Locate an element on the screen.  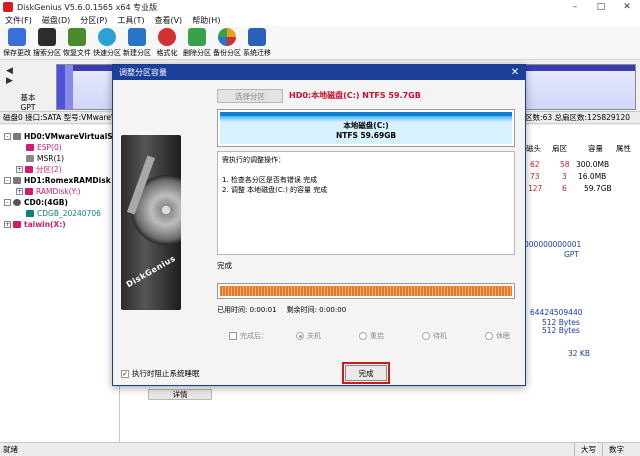
backup-partition-button: 备份分区 is located at coordinates (227, 42).